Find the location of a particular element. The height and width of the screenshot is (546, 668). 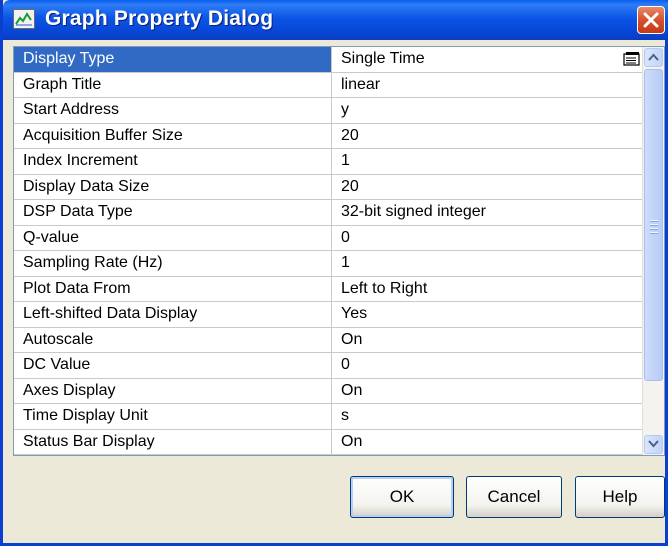

property-row: Acquisition Buffer Size 20 is located at coordinates (329, 136).